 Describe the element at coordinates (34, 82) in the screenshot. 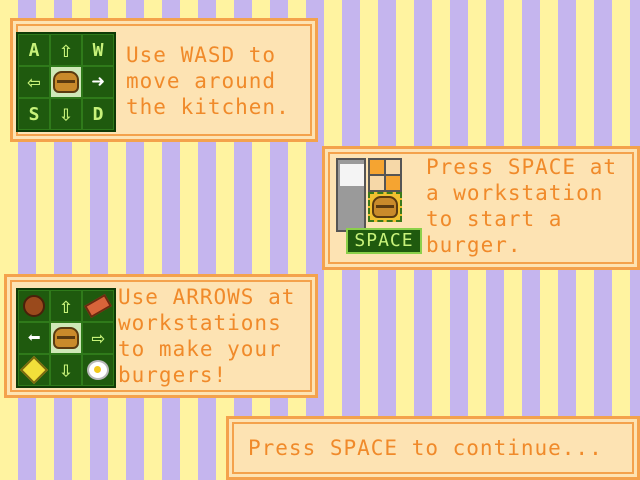

I see `arrow-left-icon: ⇦` at that location.